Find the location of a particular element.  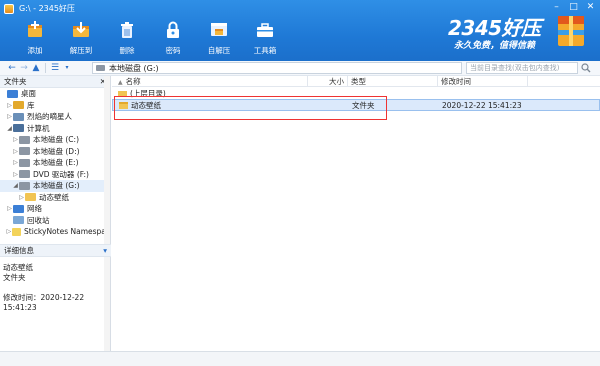

sidebar-item: ▷ 本地磁盘 (E:) is located at coordinates (55, 163).